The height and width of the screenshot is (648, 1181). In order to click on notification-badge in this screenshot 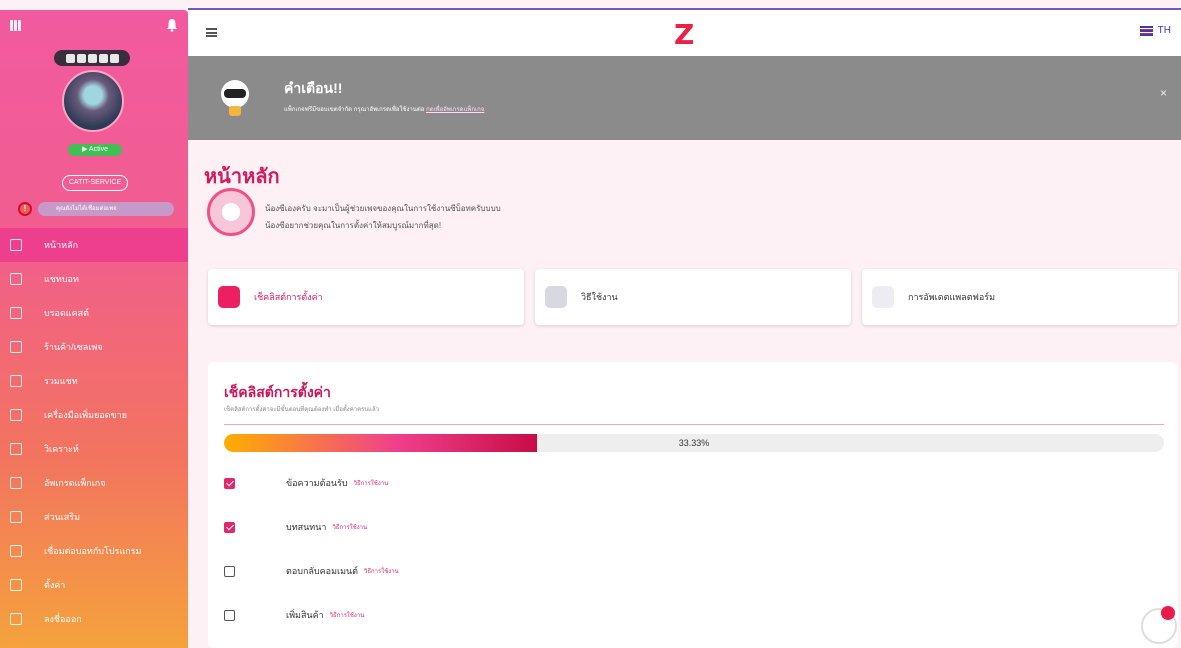, I will do `click(1168, 613)`.